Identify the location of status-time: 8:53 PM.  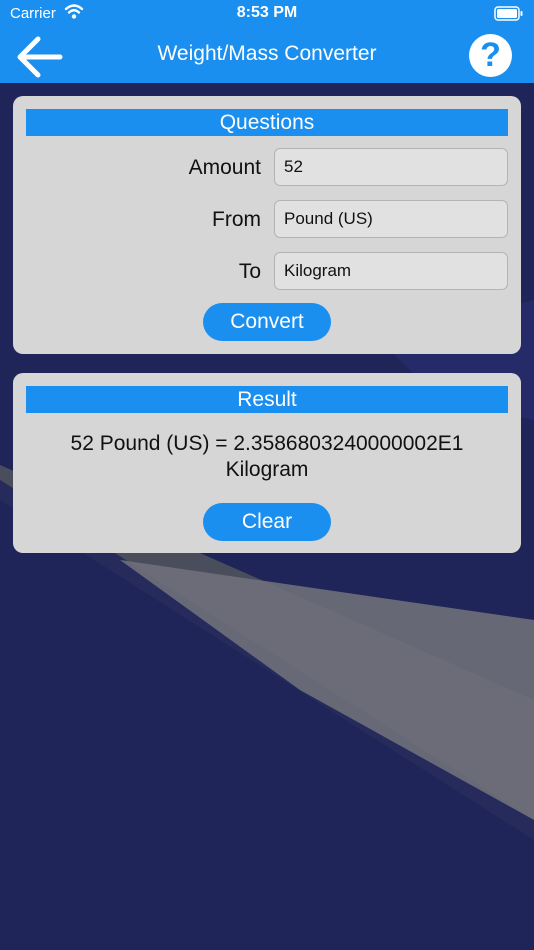
(267, 12).